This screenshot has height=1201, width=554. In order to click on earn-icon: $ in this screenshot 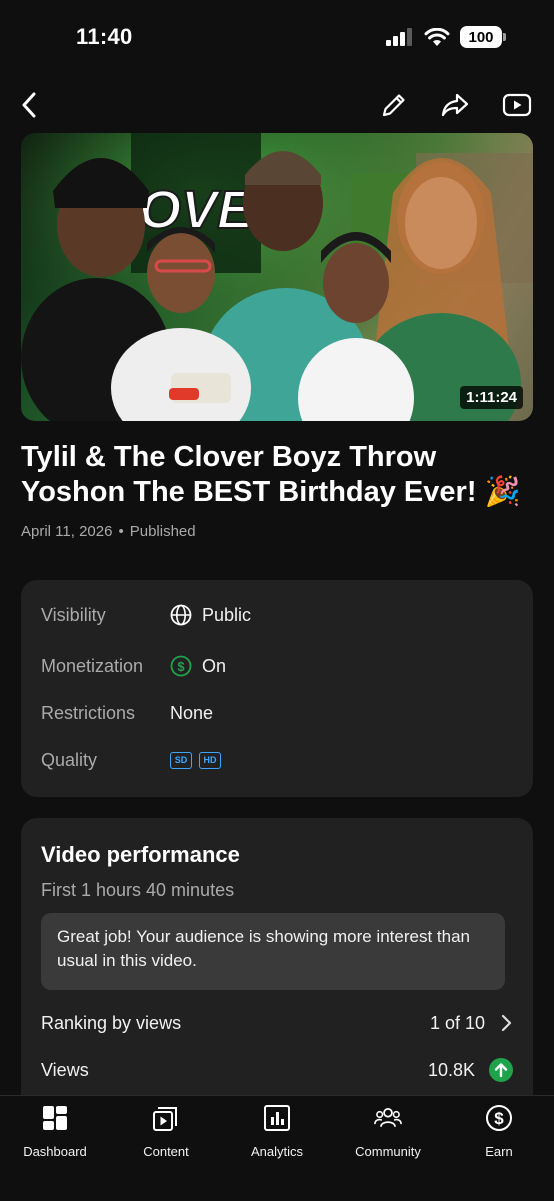, I will do `click(499, 1118)`.